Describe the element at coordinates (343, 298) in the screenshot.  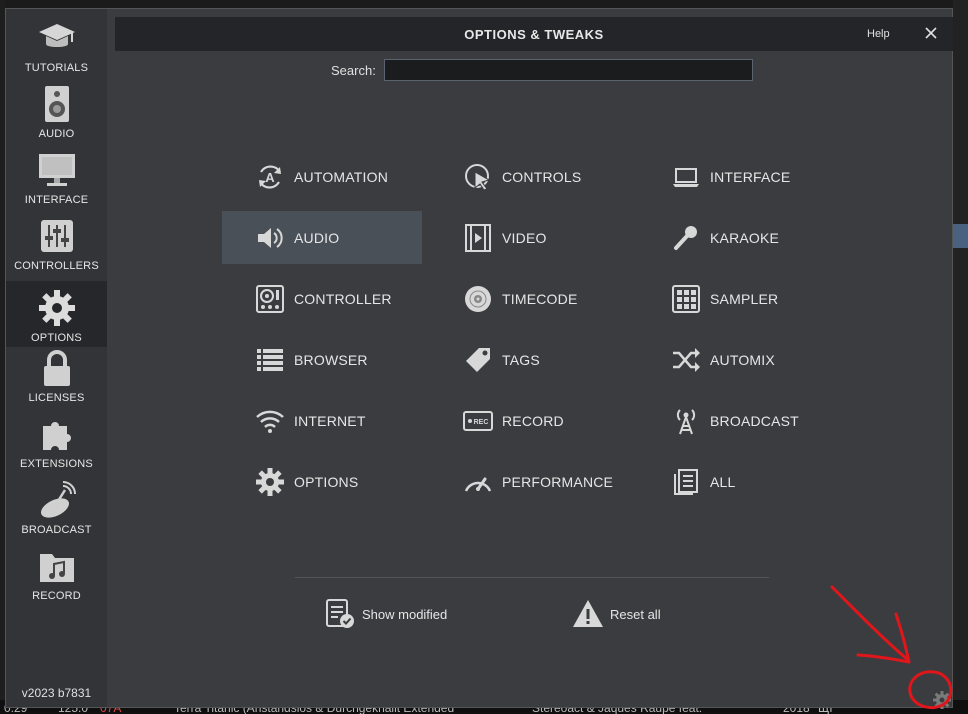
I see `category-label: CONTROLLER` at that location.